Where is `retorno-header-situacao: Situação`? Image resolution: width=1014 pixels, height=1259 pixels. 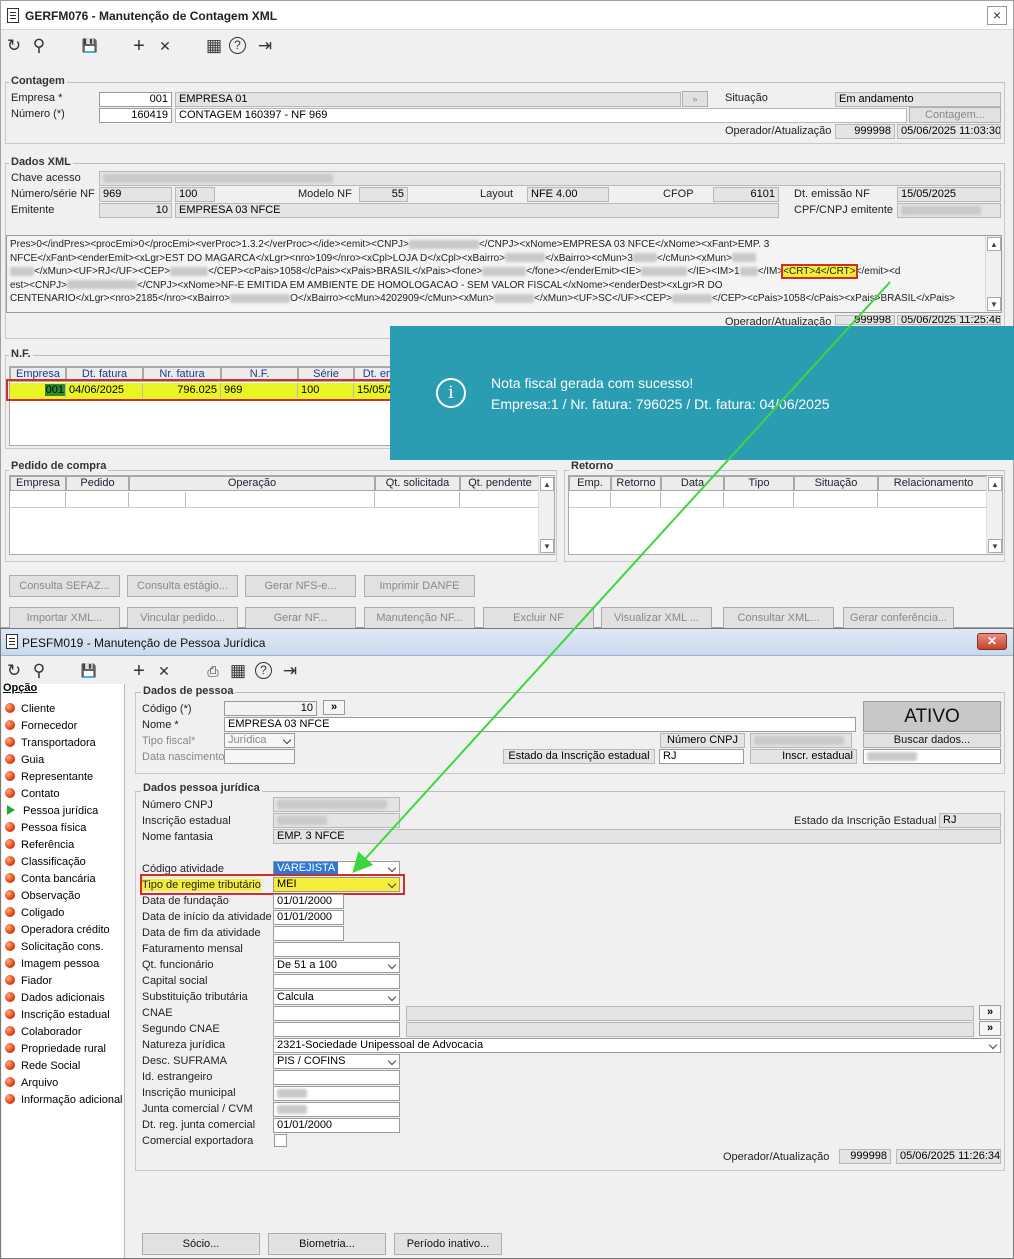 retorno-header-situacao: Situação is located at coordinates (836, 483).